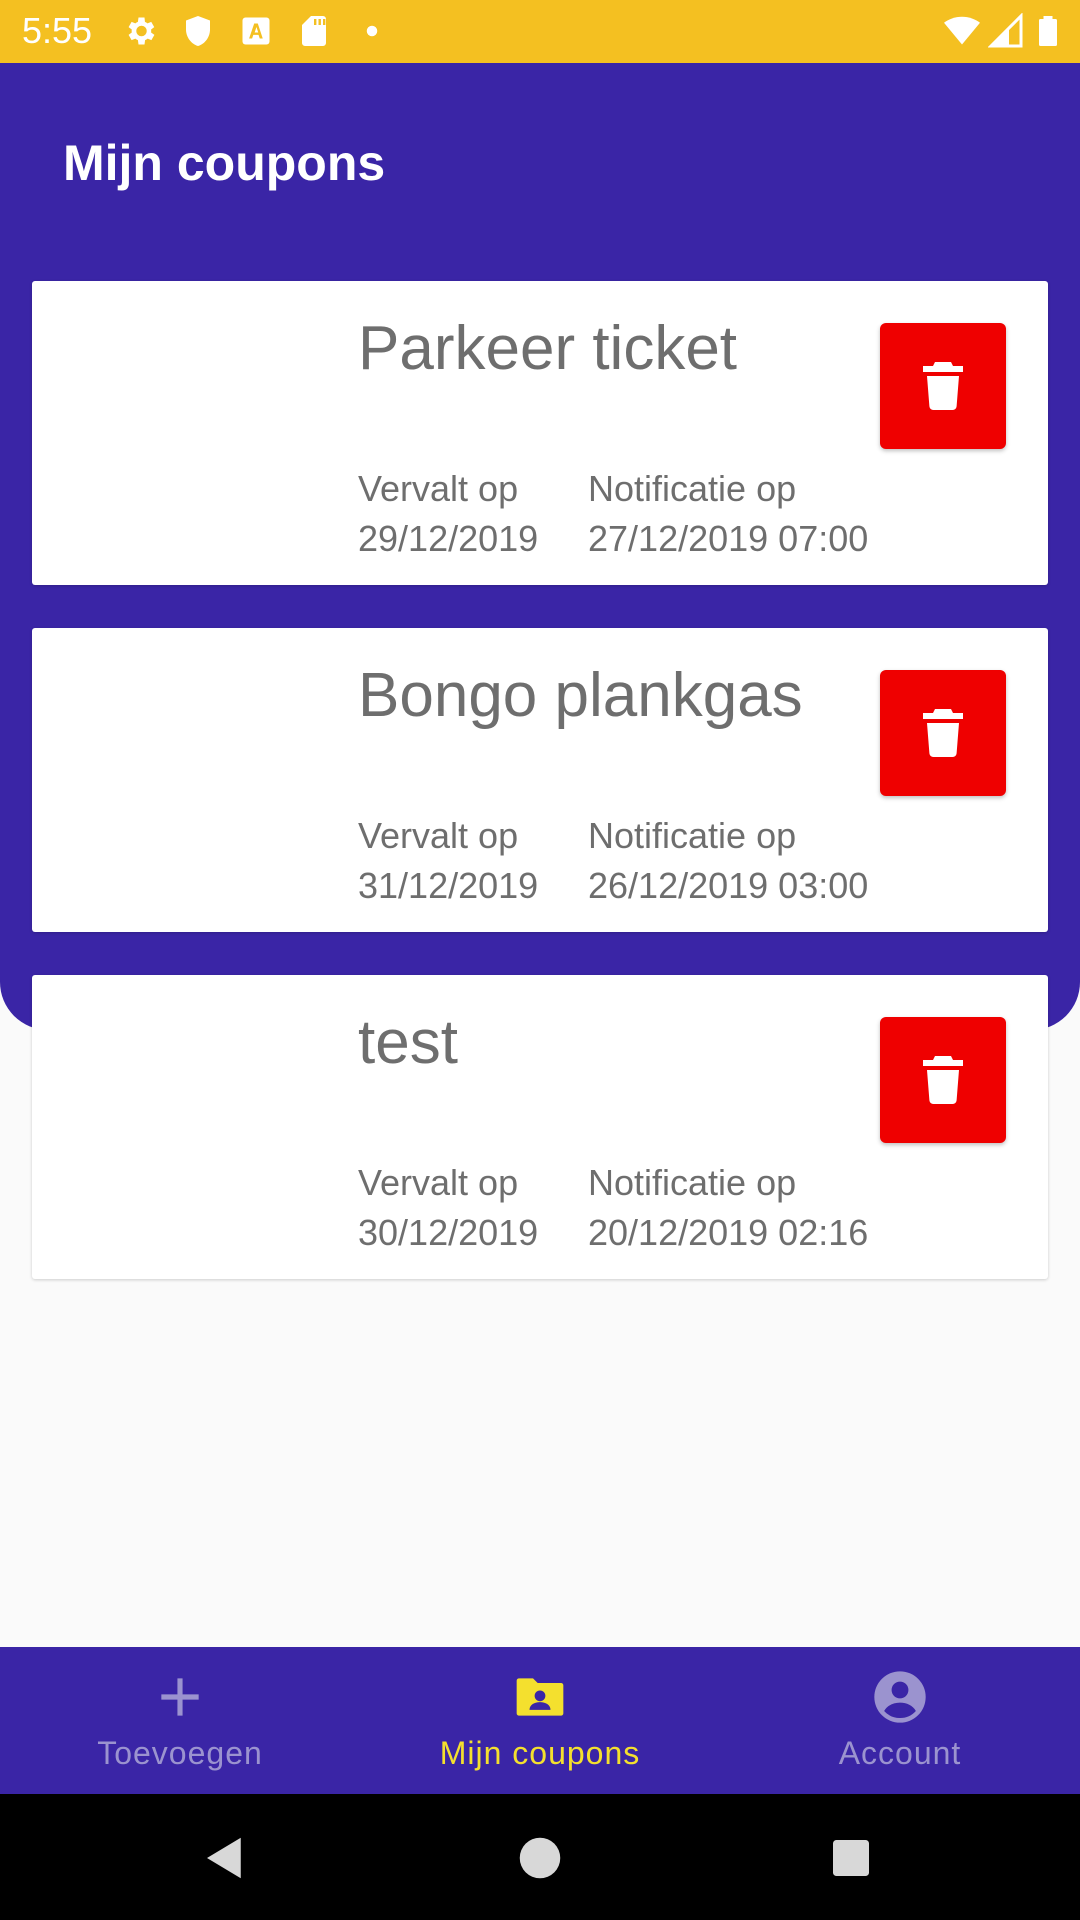 This screenshot has height=1920, width=1080. I want to click on nav-label: Mijn coupons, so click(540, 1753).